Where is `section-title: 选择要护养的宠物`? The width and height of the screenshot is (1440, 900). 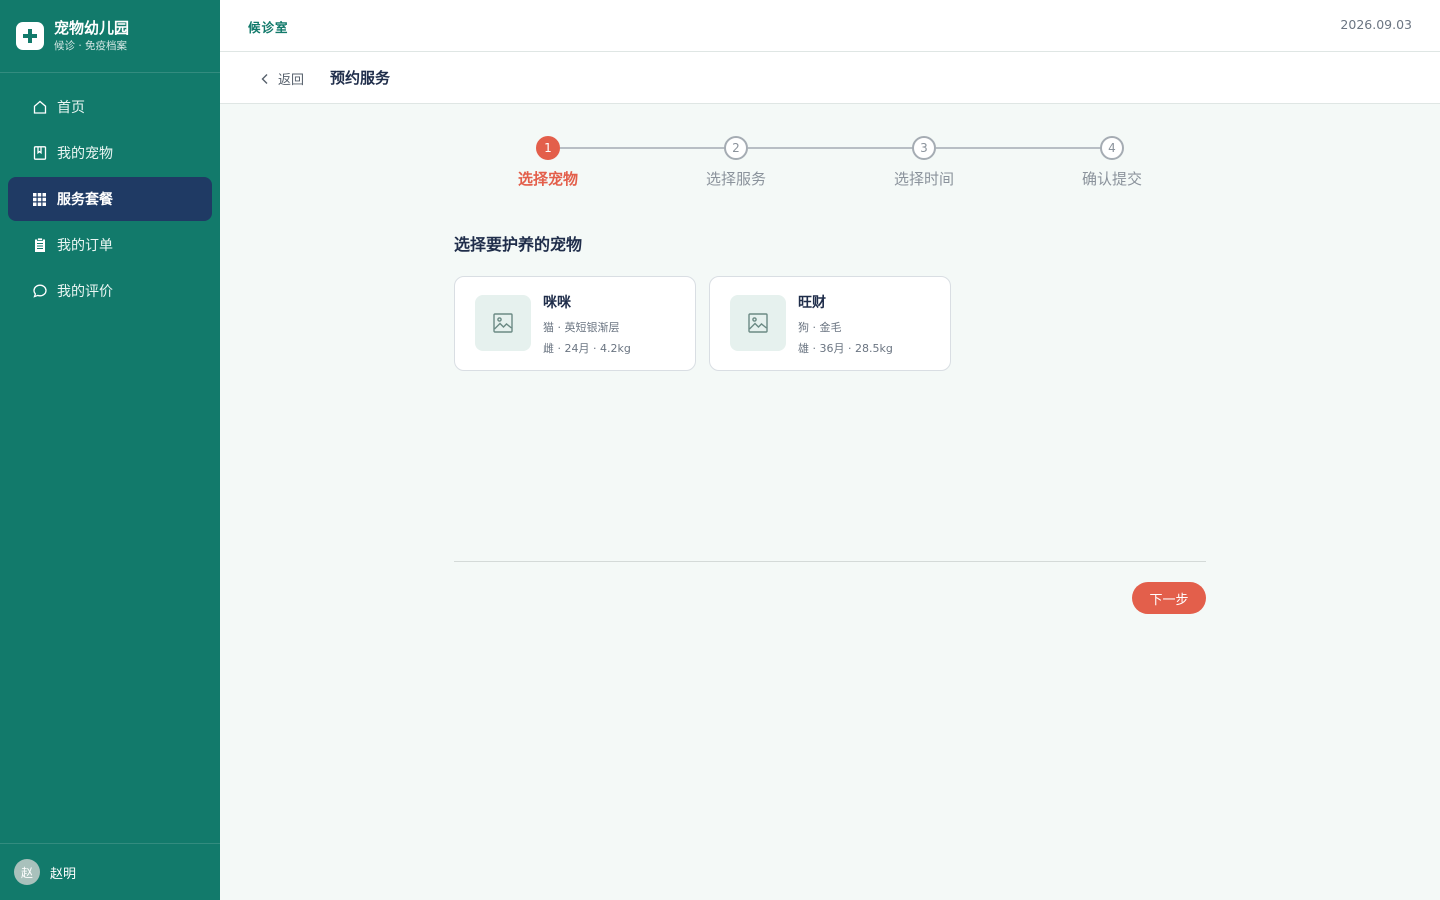
section-title: 选择要护养的宠物 is located at coordinates (518, 244).